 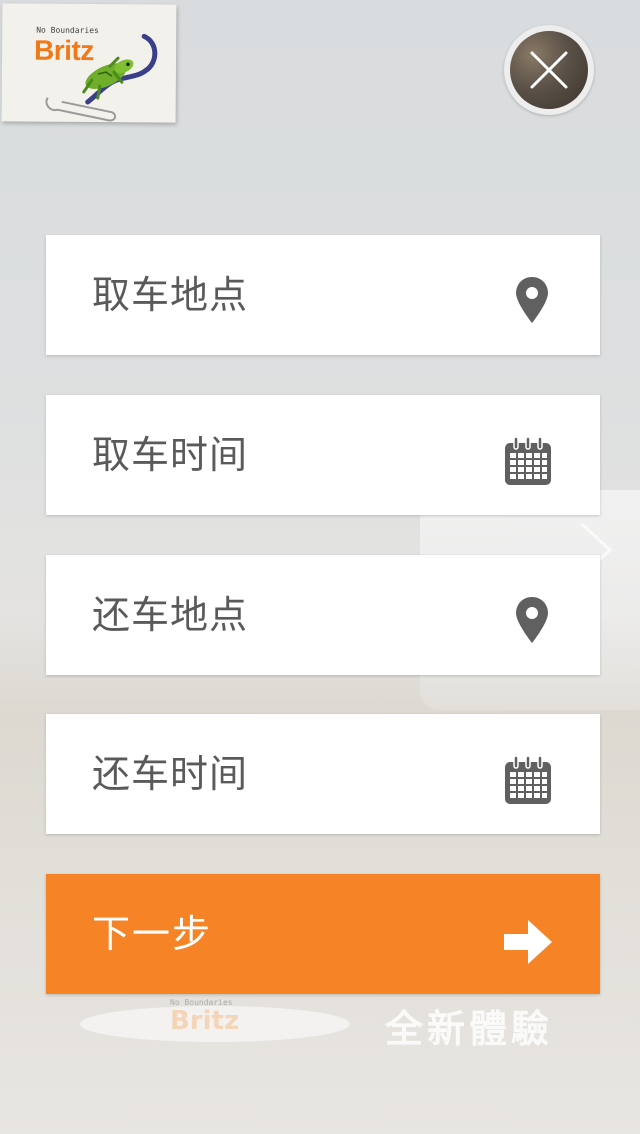 What do you see at coordinates (170, 455) in the screenshot?
I see `pickup-time-label: 取车时间` at bounding box center [170, 455].